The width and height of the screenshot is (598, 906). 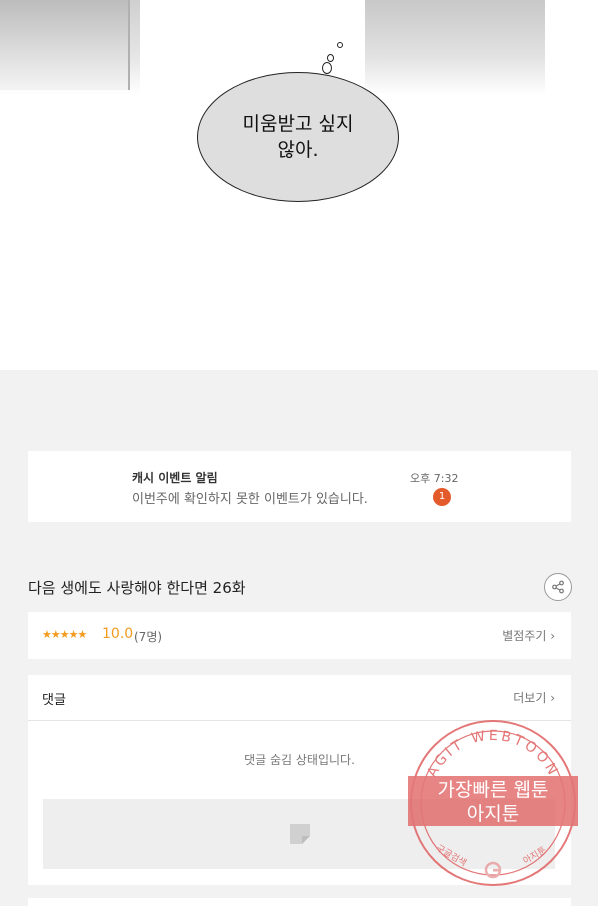 I want to click on comic-figure-right, so click(x=455, y=47).